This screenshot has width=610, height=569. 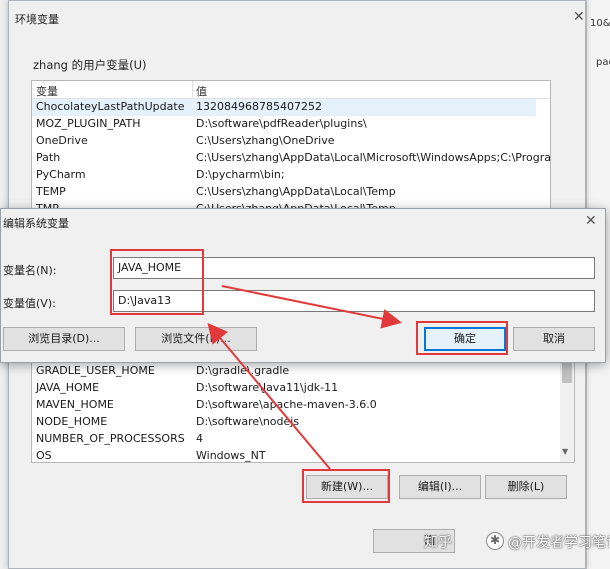 What do you see at coordinates (37, 19) in the screenshot?
I see `window-title: 环境变量` at bounding box center [37, 19].